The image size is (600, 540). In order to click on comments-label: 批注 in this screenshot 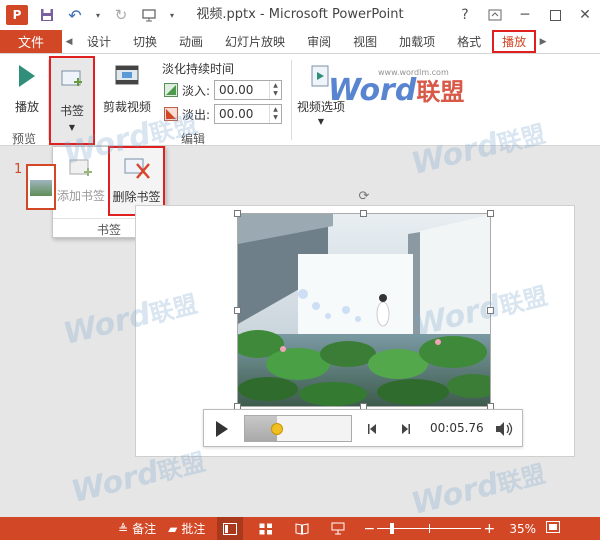, I will do `click(193, 529)`.